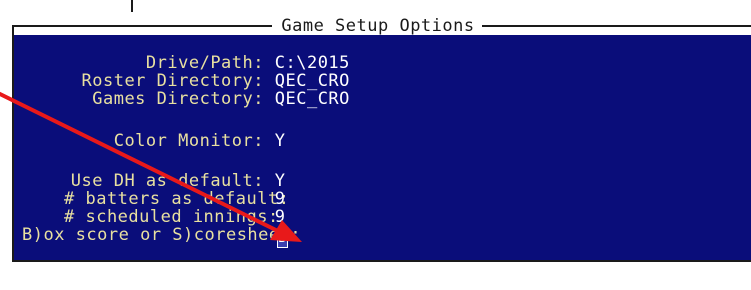  I want to click on field-label: # batters as default:, so click(177, 199).